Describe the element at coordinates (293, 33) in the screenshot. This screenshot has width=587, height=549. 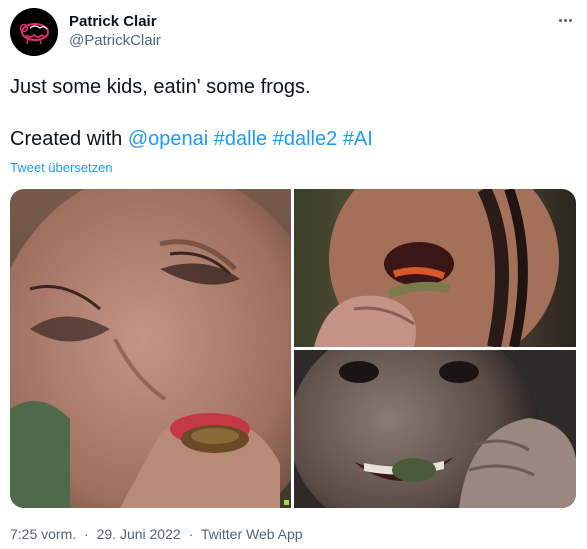
I see `tweet-header: Patrick Clair @PatrickClair` at that location.